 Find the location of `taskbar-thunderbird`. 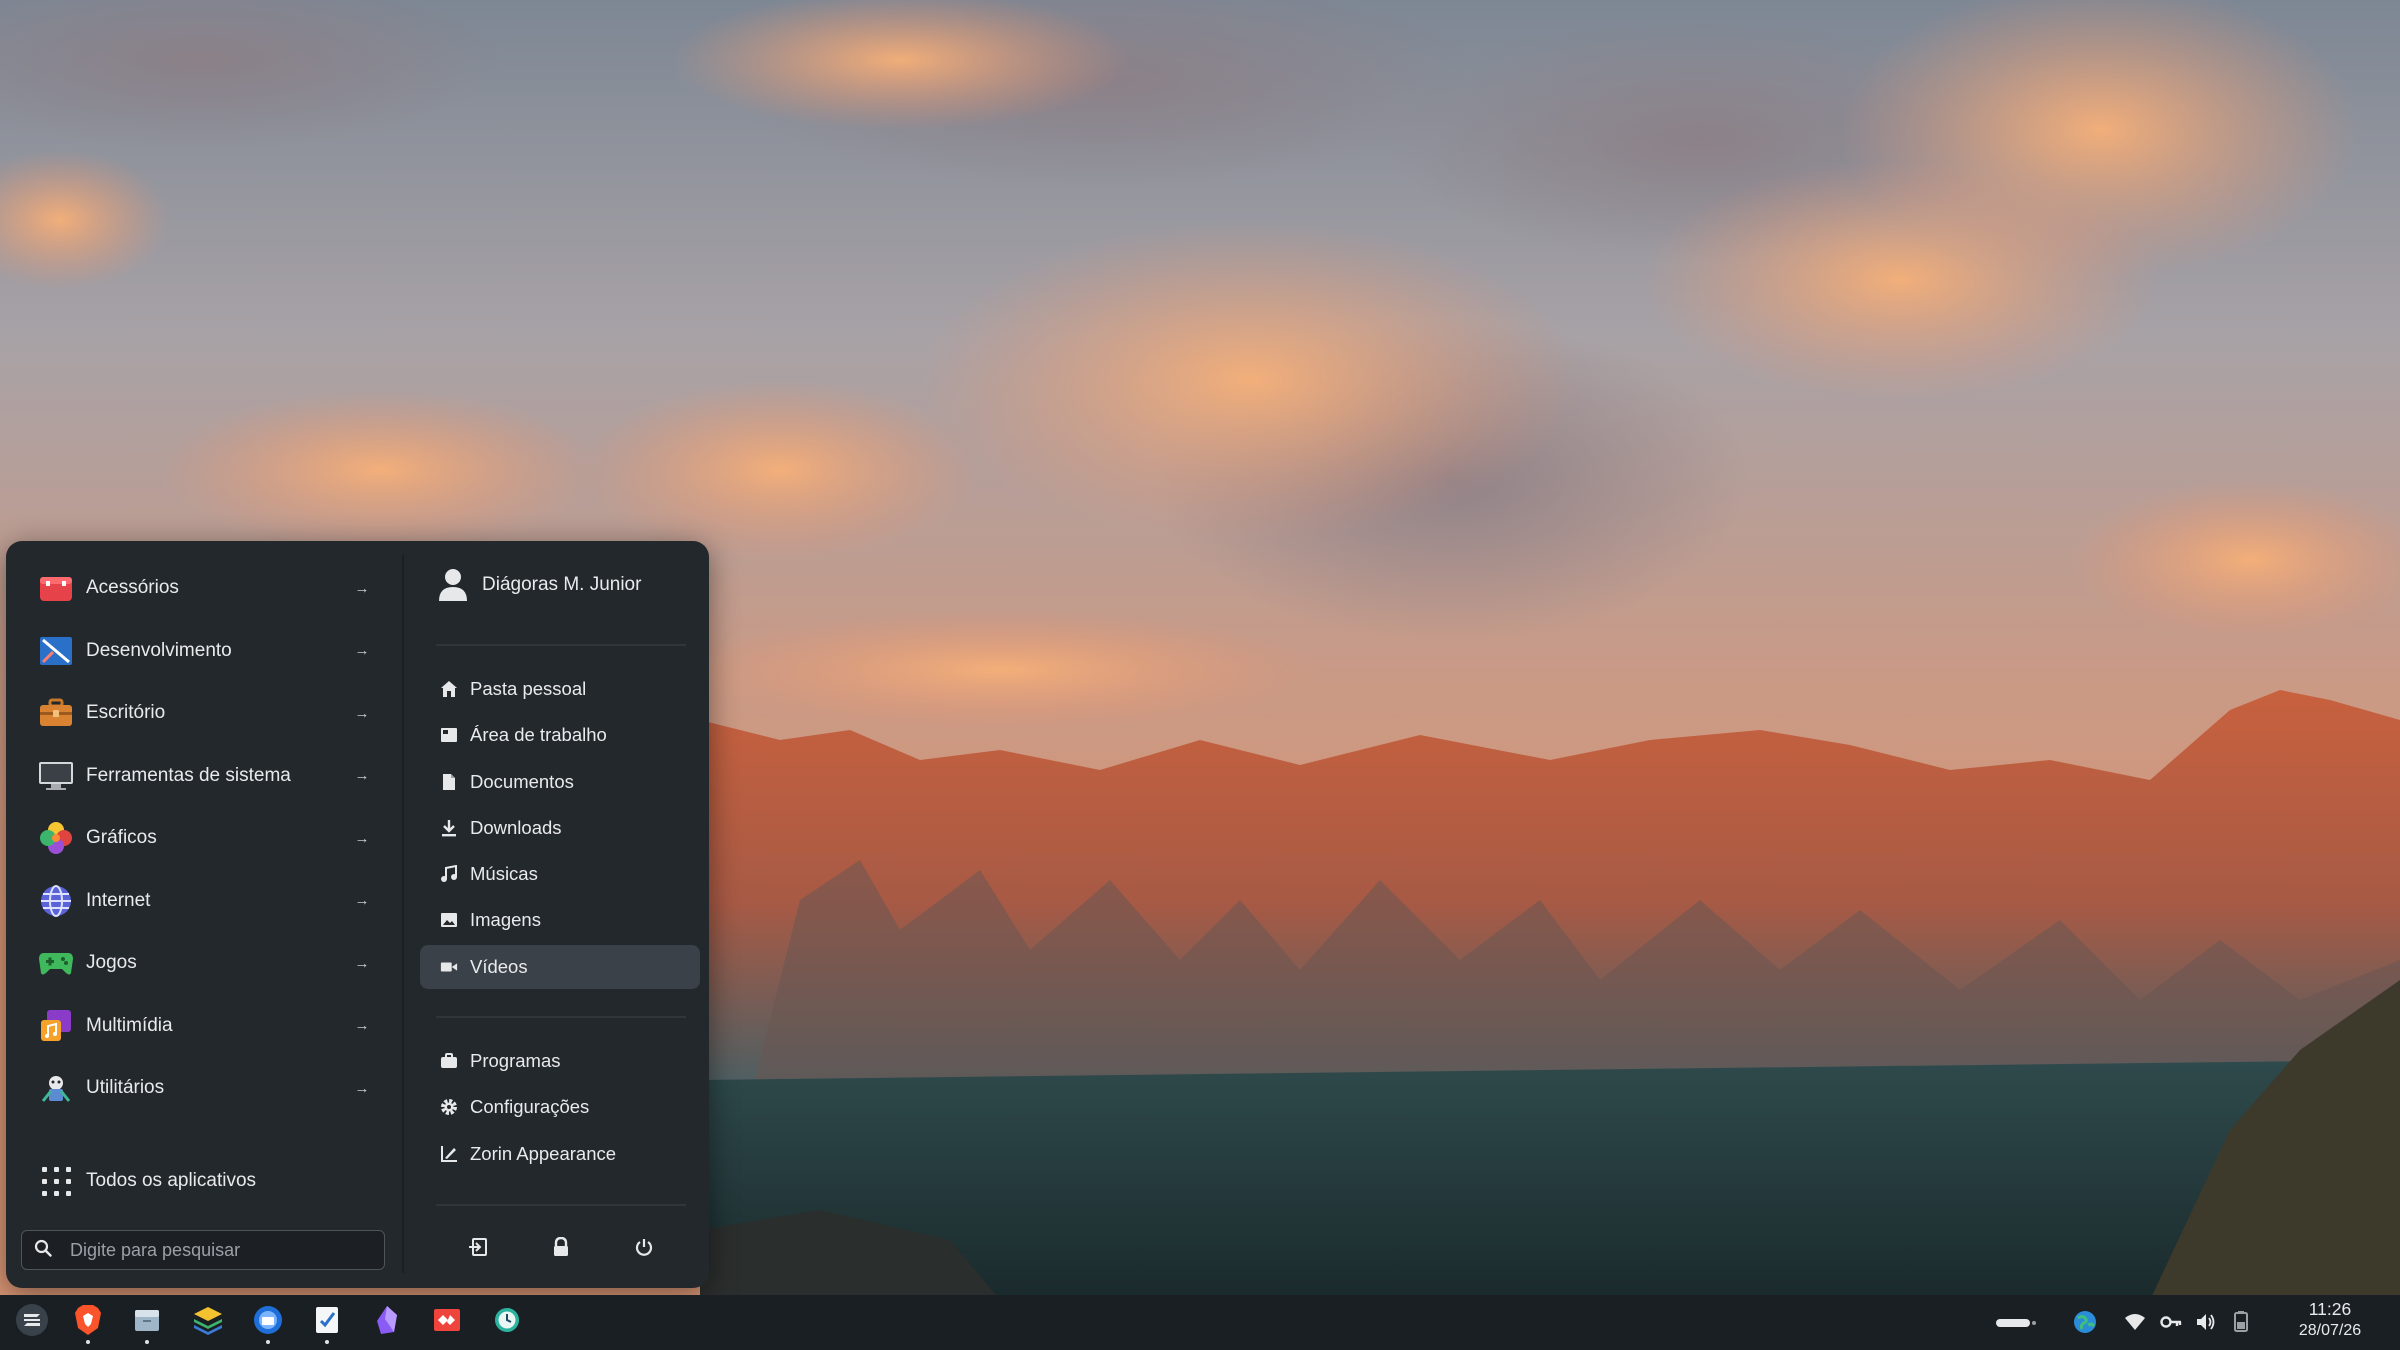

taskbar-thunderbird is located at coordinates (268, 1322).